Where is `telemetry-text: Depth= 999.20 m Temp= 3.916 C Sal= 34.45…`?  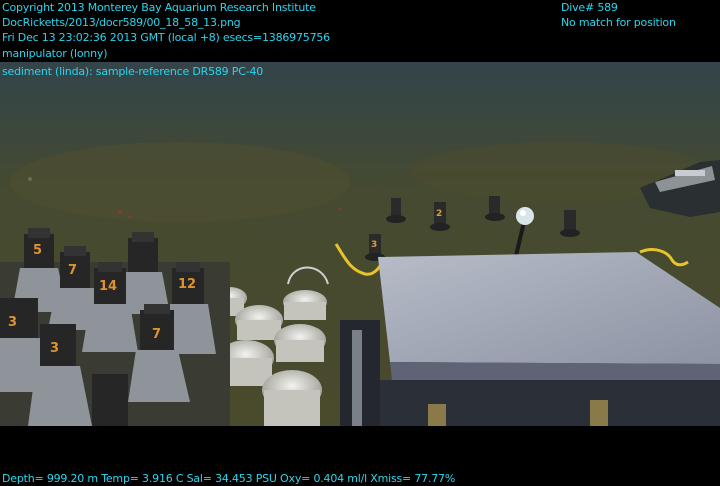
telemetry-text: Depth= 999.20 m Temp= 3.916 C Sal= 34.45… is located at coordinates (229, 478).